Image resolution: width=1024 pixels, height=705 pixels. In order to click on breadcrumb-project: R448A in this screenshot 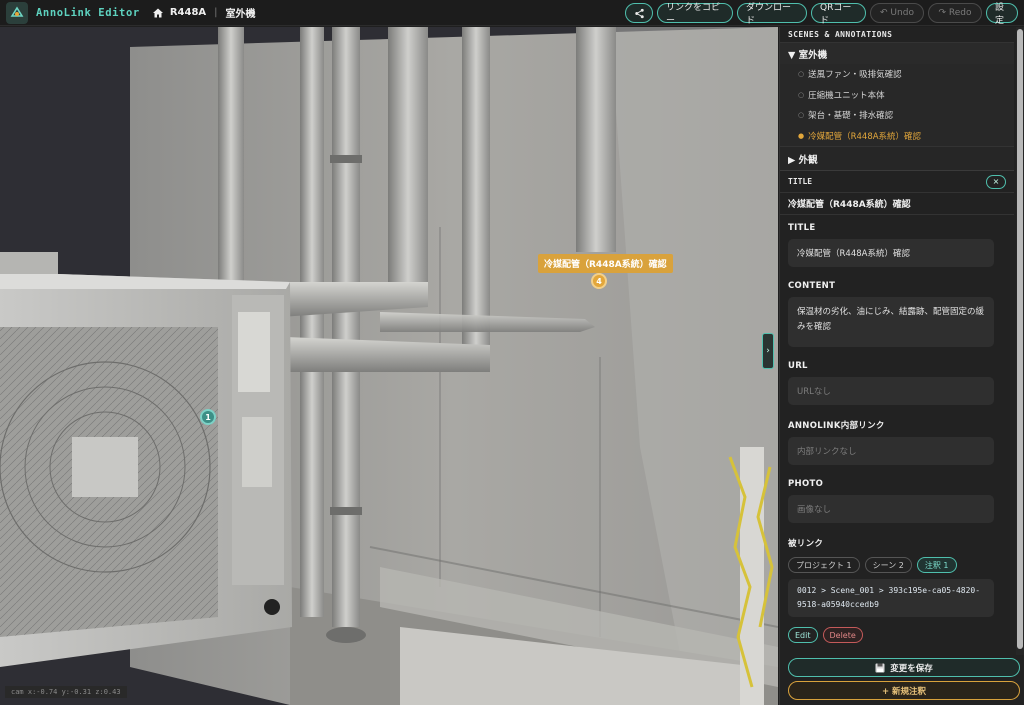, I will do `click(188, 12)`.